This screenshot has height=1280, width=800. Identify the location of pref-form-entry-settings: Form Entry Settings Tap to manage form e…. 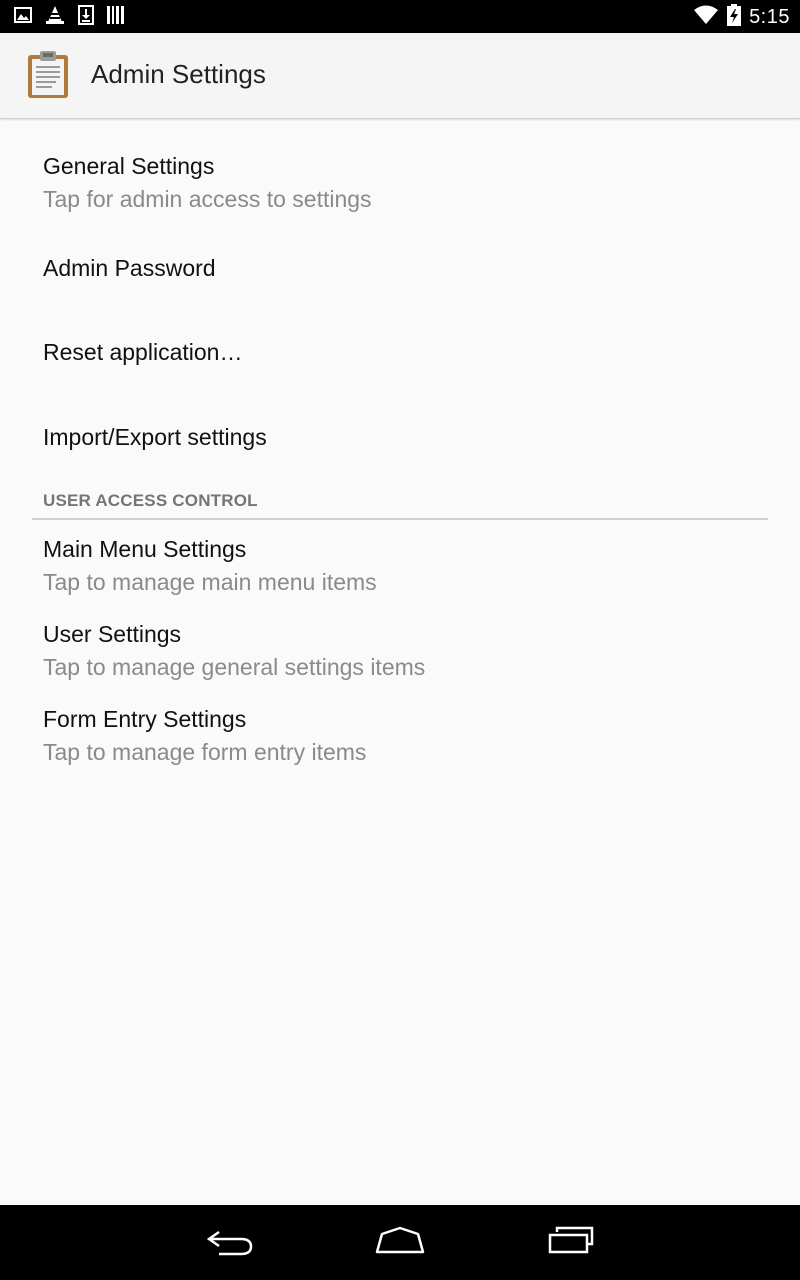
(400, 734).